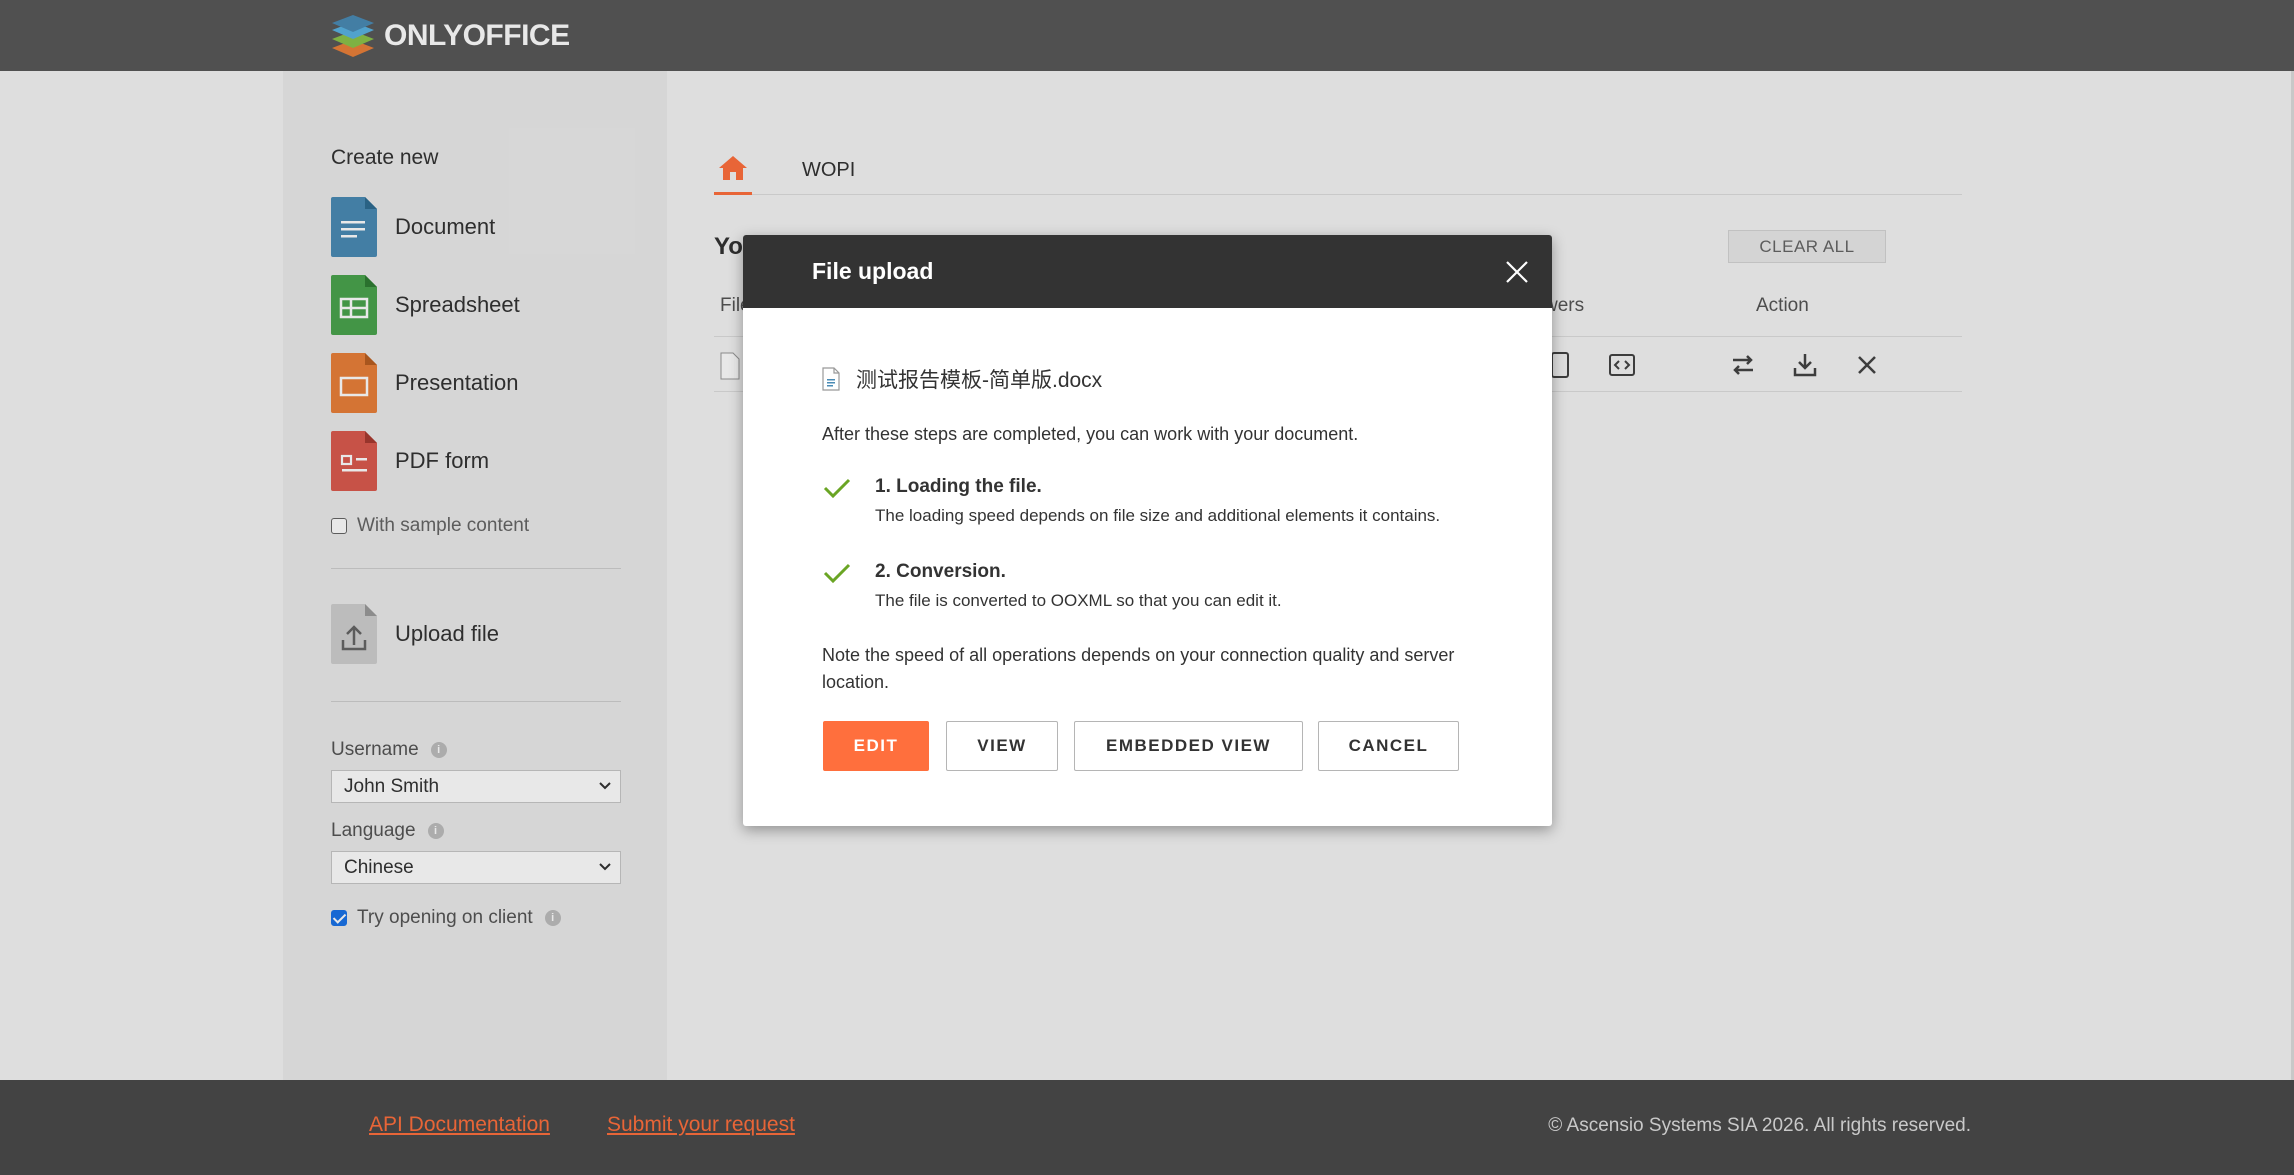 This screenshot has height=1175, width=2294. What do you see at coordinates (940, 571) in the screenshot?
I see `step-title: 2. Conversion.` at bounding box center [940, 571].